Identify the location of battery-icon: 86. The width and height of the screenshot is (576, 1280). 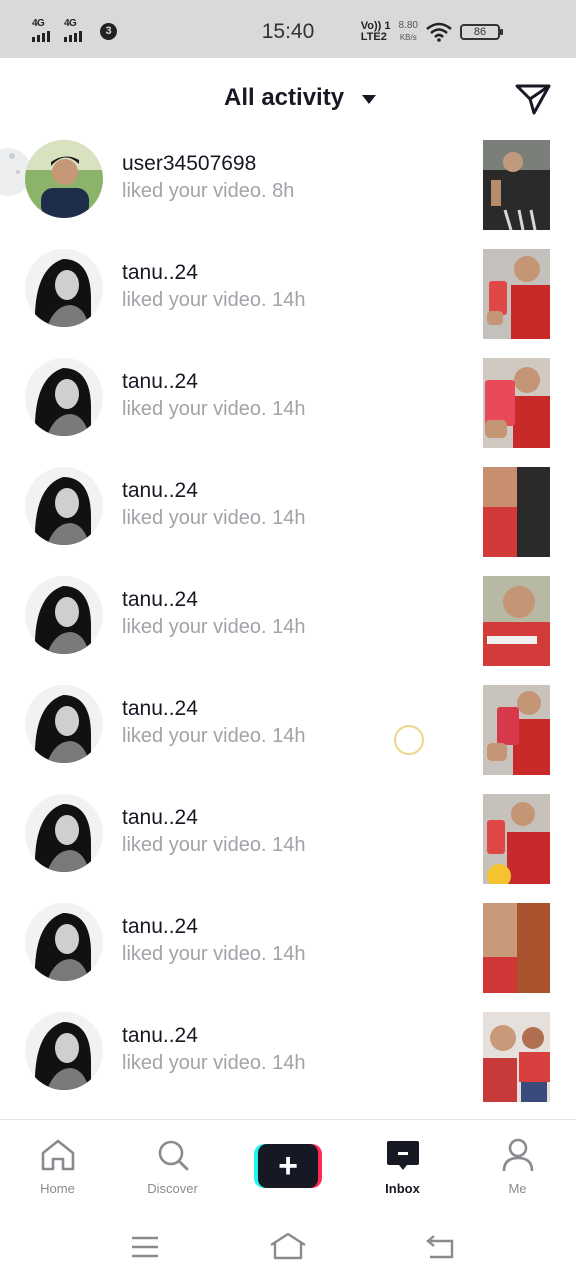
(481, 32).